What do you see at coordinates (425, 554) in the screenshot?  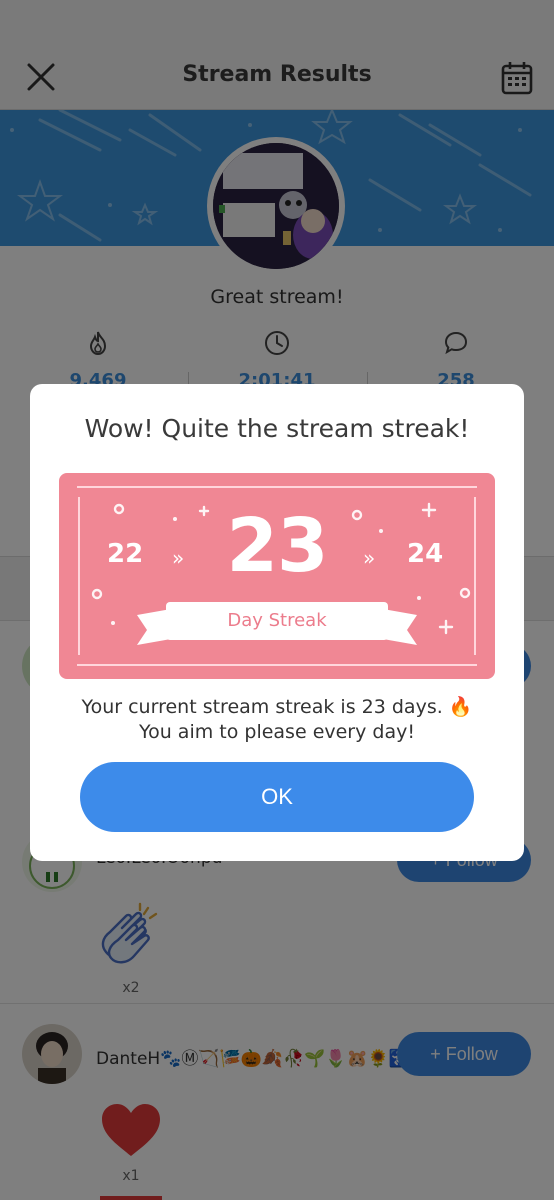 I see `next-day: 24` at bounding box center [425, 554].